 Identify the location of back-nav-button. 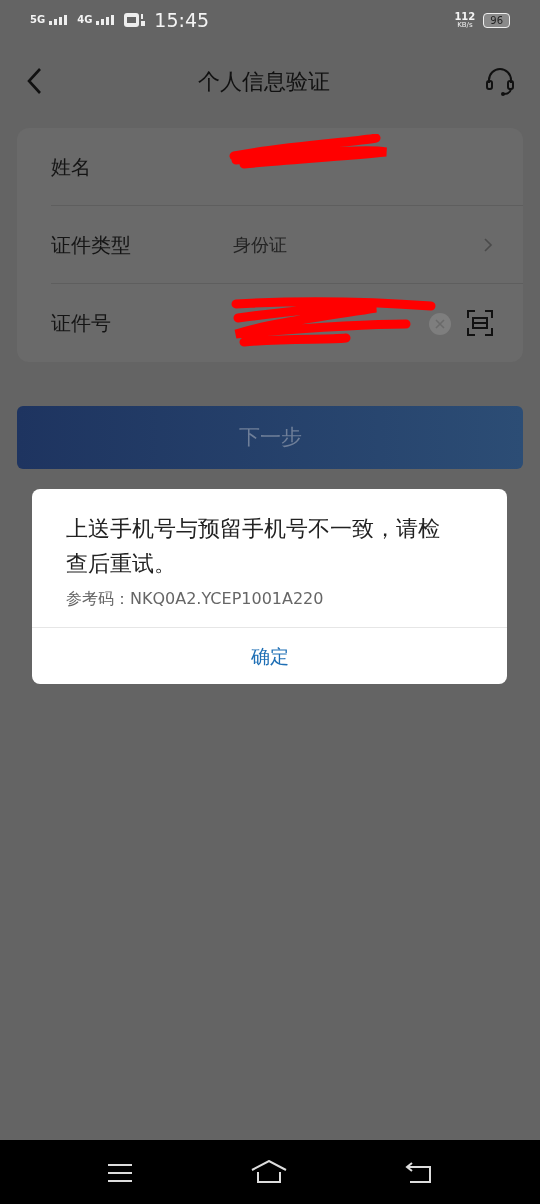
(419, 1172).